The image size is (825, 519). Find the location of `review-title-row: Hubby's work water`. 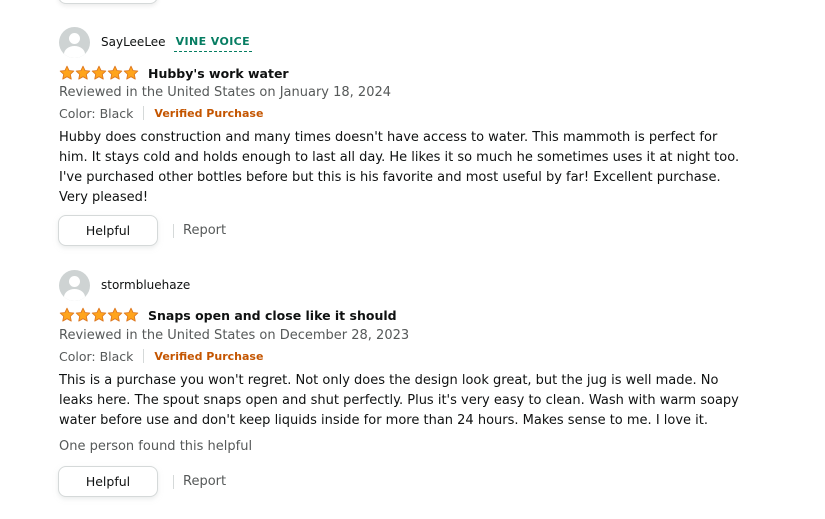

review-title-row: Hubby's work water is located at coordinates (174, 73).